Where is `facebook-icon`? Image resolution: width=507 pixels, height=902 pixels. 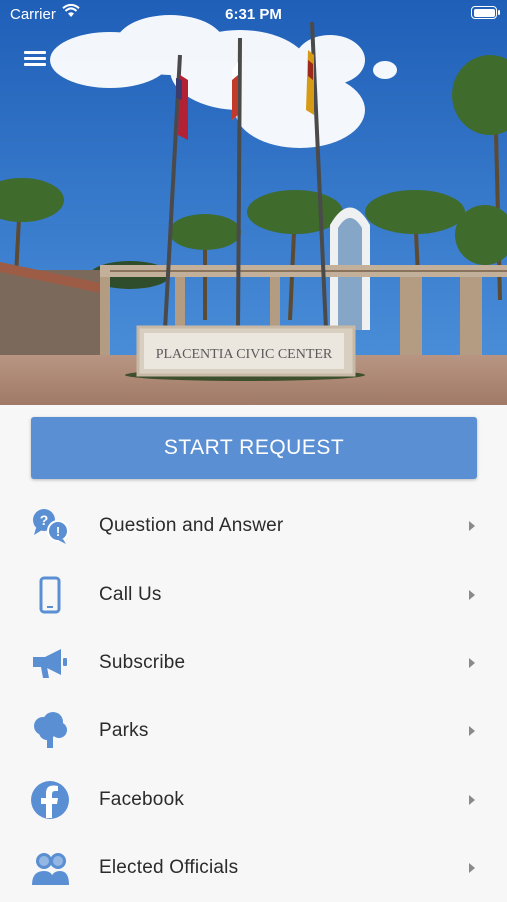
facebook-icon is located at coordinates (50, 800).